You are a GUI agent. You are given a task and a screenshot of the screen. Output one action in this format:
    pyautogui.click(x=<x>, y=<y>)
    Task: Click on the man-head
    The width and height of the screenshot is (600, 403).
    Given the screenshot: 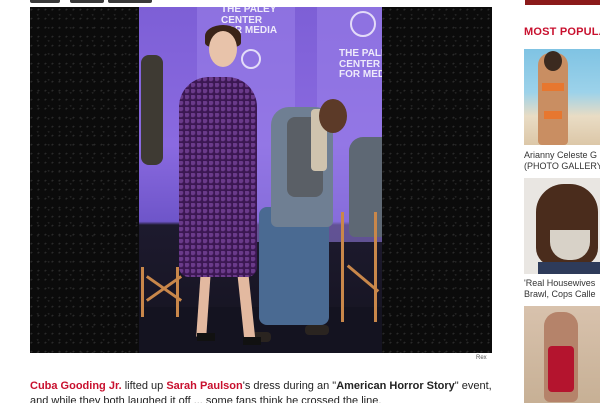 What is the action you would take?
    pyautogui.click(x=333, y=116)
    